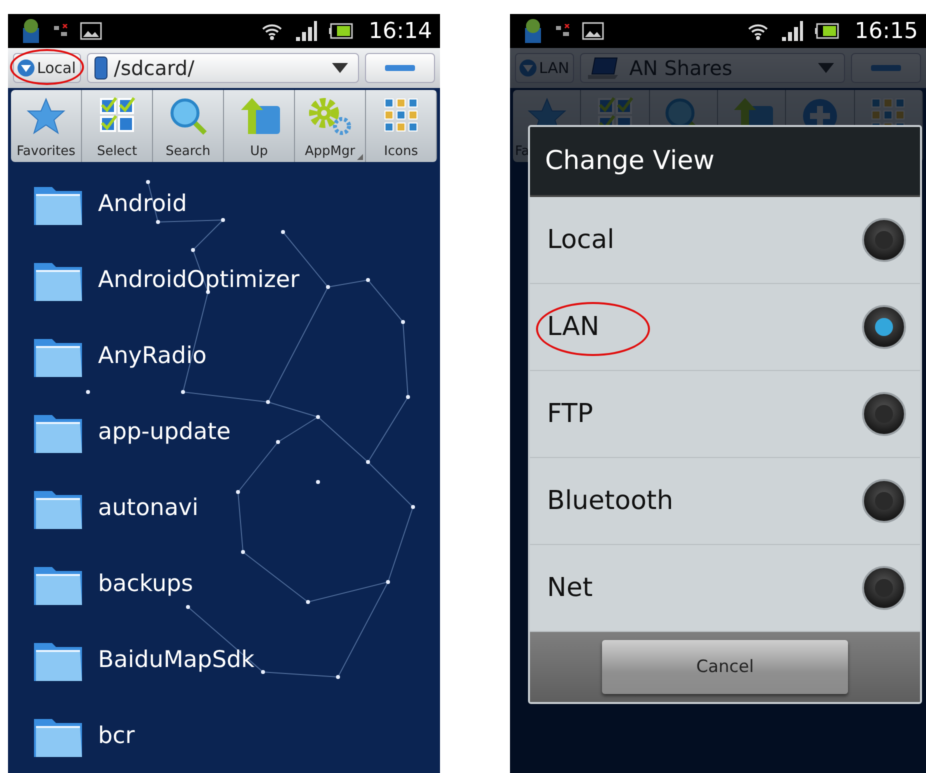 The height and width of the screenshot is (773, 926). What do you see at coordinates (117, 115) in the screenshot?
I see `checklist-icon` at bounding box center [117, 115].